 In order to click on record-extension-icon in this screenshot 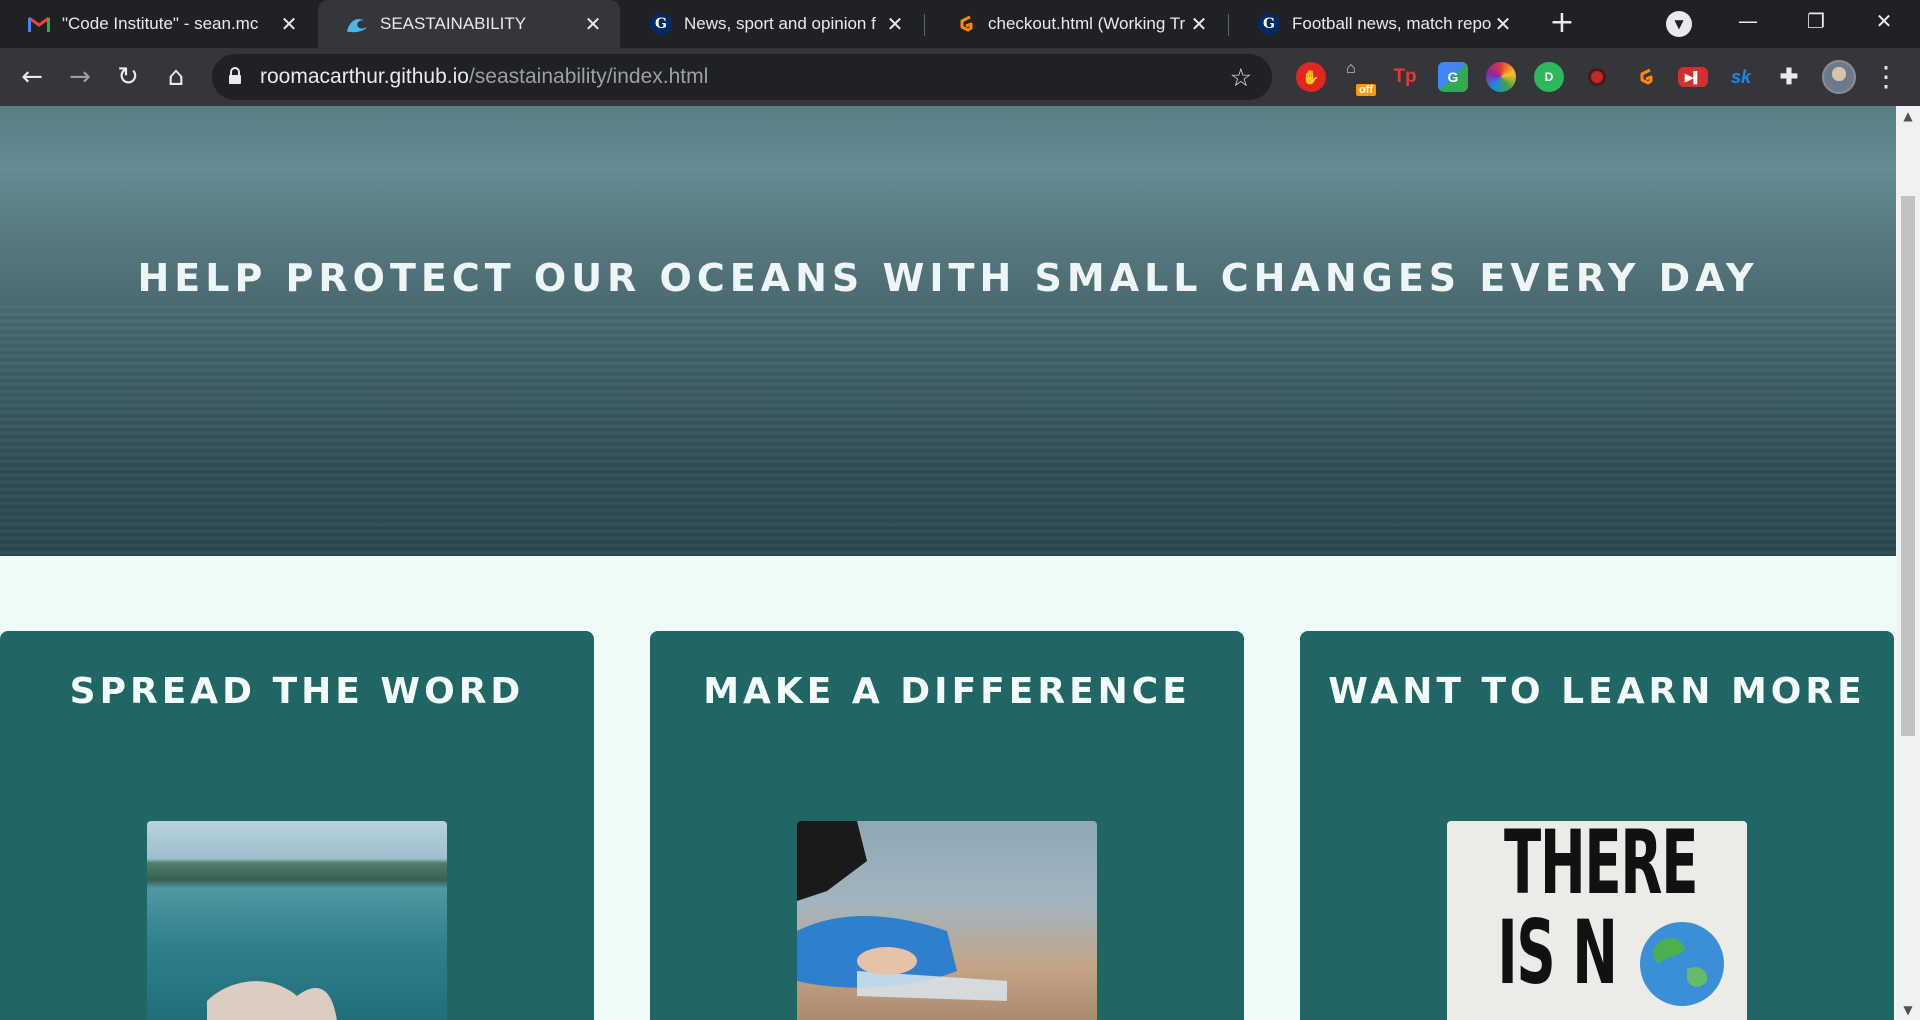, I will do `click(1597, 77)`.